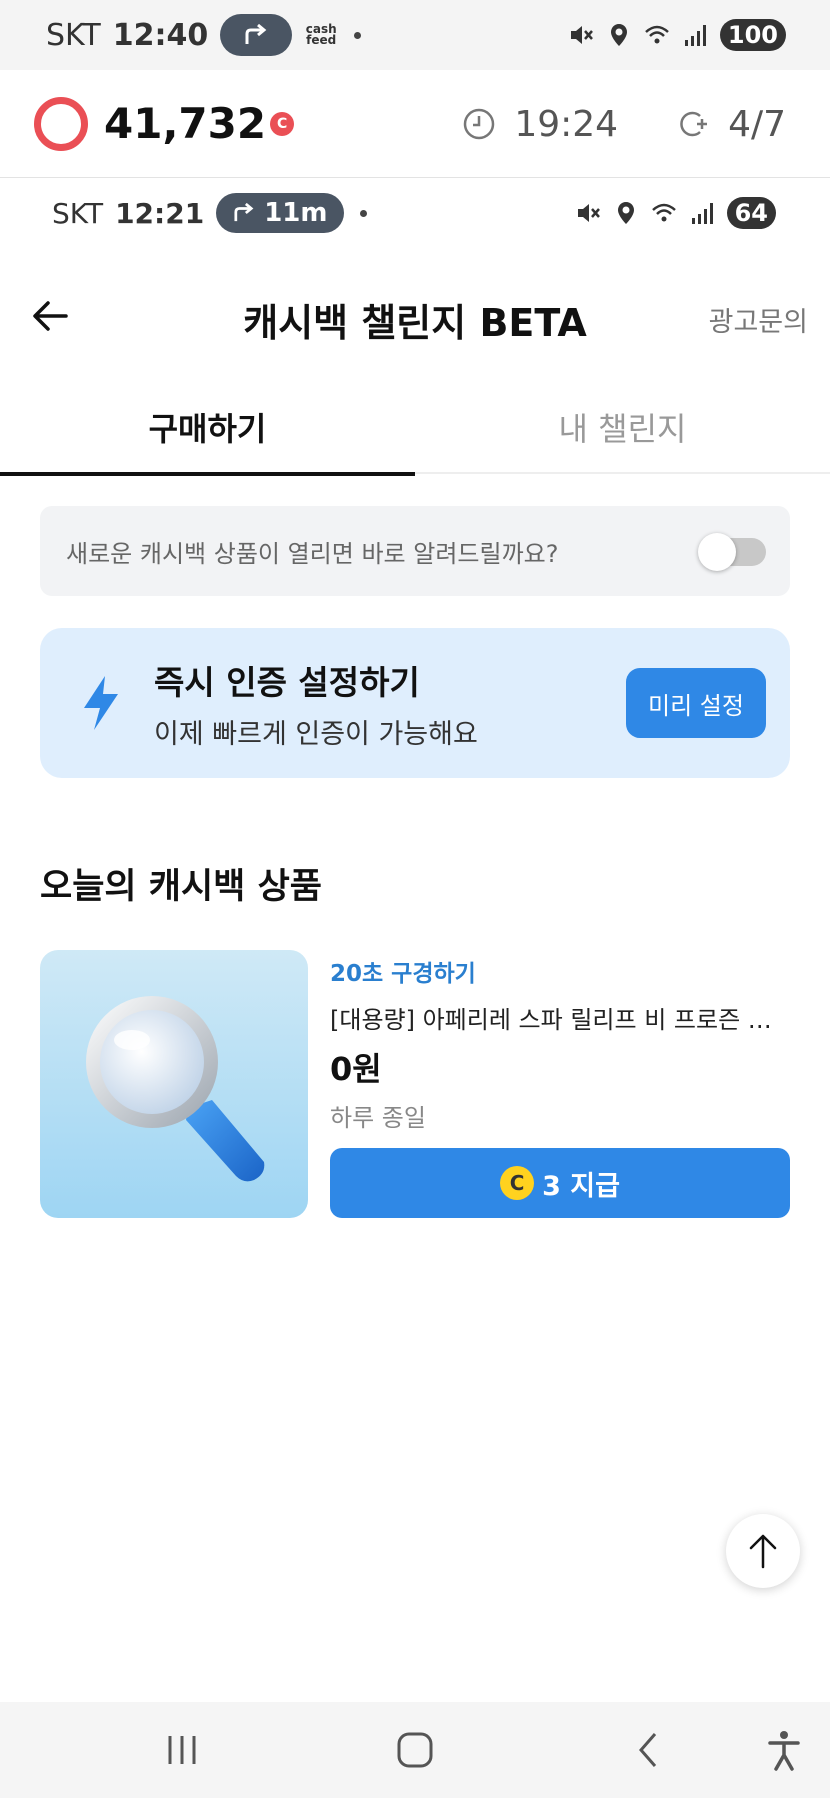 The image size is (830, 1798). I want to click on accessibility-icon, so click(784, 1751).